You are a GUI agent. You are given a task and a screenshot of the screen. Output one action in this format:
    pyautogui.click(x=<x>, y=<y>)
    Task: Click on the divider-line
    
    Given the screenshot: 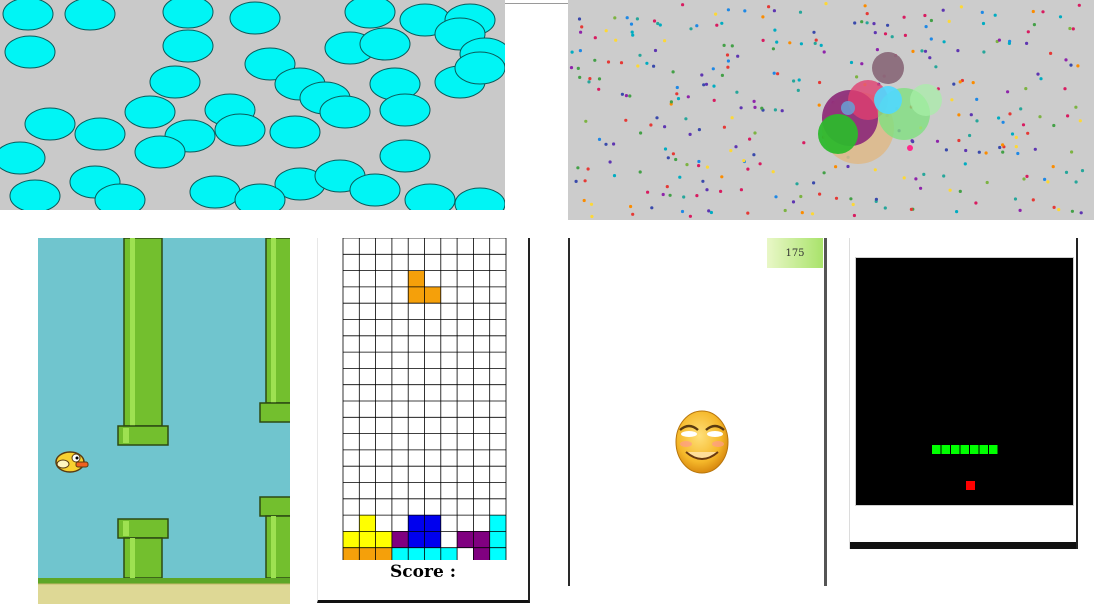 What is the action you would take?
    pyautogui.click(x=536, y=3)
    